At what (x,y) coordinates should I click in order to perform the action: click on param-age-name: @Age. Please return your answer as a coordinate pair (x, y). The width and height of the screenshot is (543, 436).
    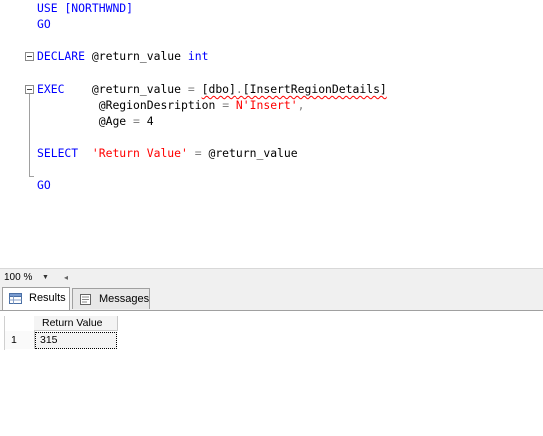
    Looking at the image, I should click on (112, 121).